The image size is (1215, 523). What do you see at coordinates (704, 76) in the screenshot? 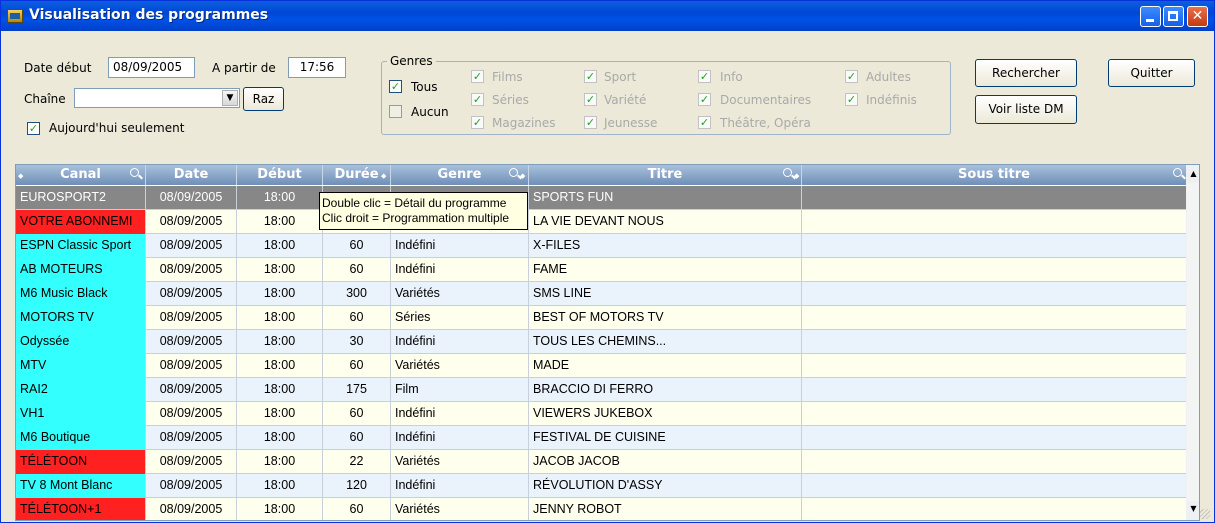
I see `genre-info-checkbox: ✓` at bounding box center [704, 76].